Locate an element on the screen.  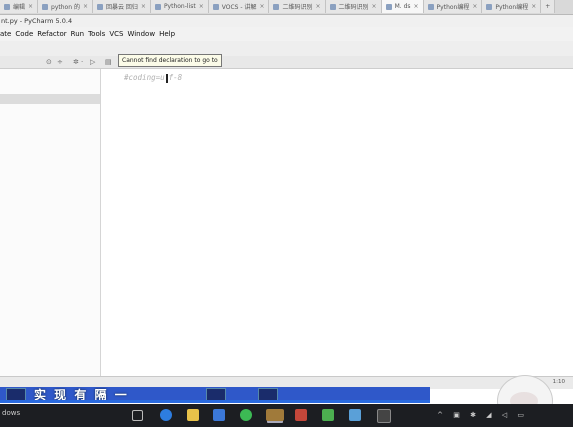
menu-item-tools: Tools is located at coordinates (98, 34).